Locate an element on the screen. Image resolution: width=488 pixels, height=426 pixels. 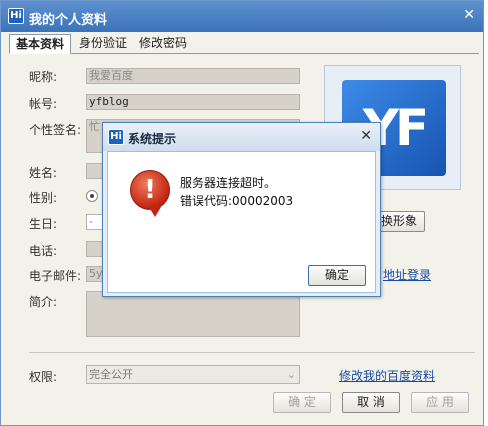
account-label: 帐号: is located at coordinates (43, 104).